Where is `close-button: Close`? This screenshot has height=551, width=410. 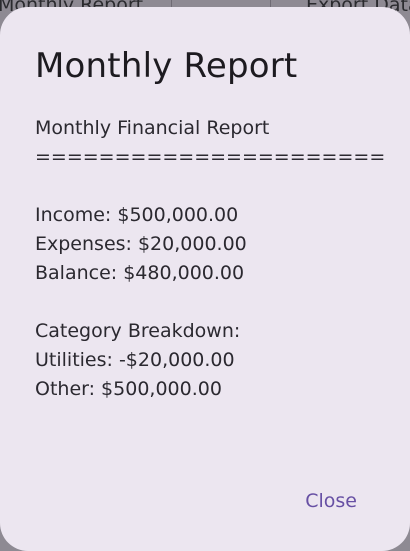
close-button: Close is located at coordinates (331, 501).